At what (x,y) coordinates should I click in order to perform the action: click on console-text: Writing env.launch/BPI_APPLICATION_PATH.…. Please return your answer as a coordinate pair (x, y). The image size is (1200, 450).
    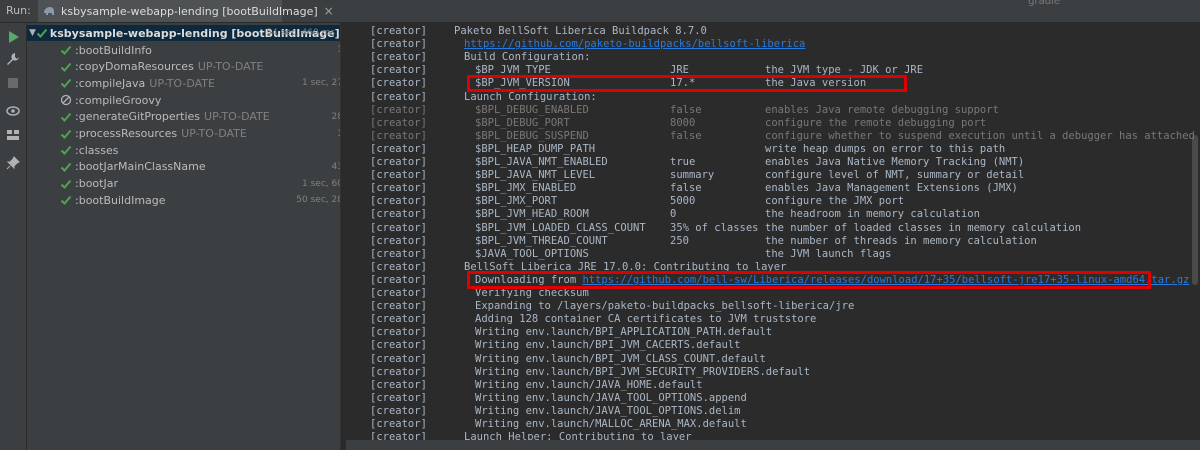
    Looking at the image, I should click on (623, 332).